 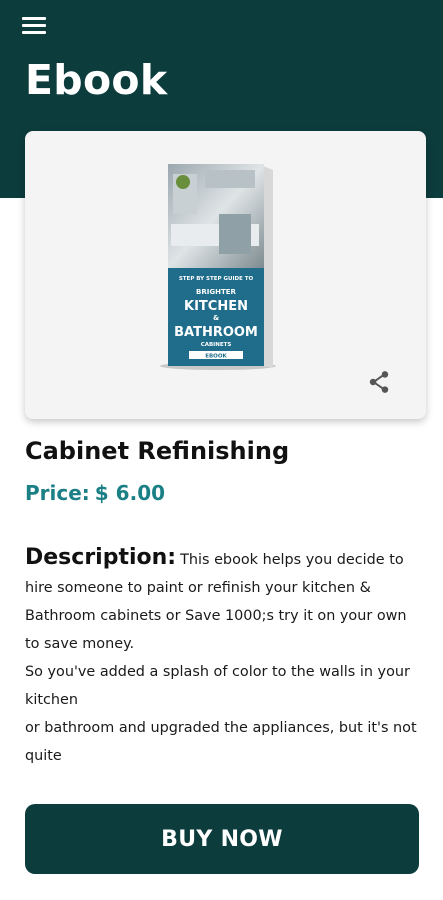 I want to click on price-value: $ 6.00, so click(x=130, y=493).